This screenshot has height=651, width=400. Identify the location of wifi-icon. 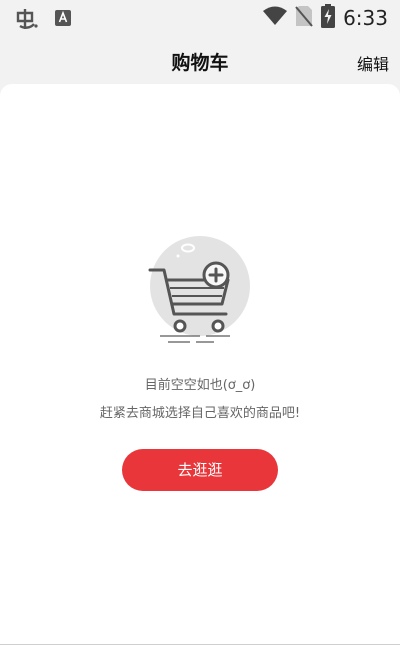
(275, 18).